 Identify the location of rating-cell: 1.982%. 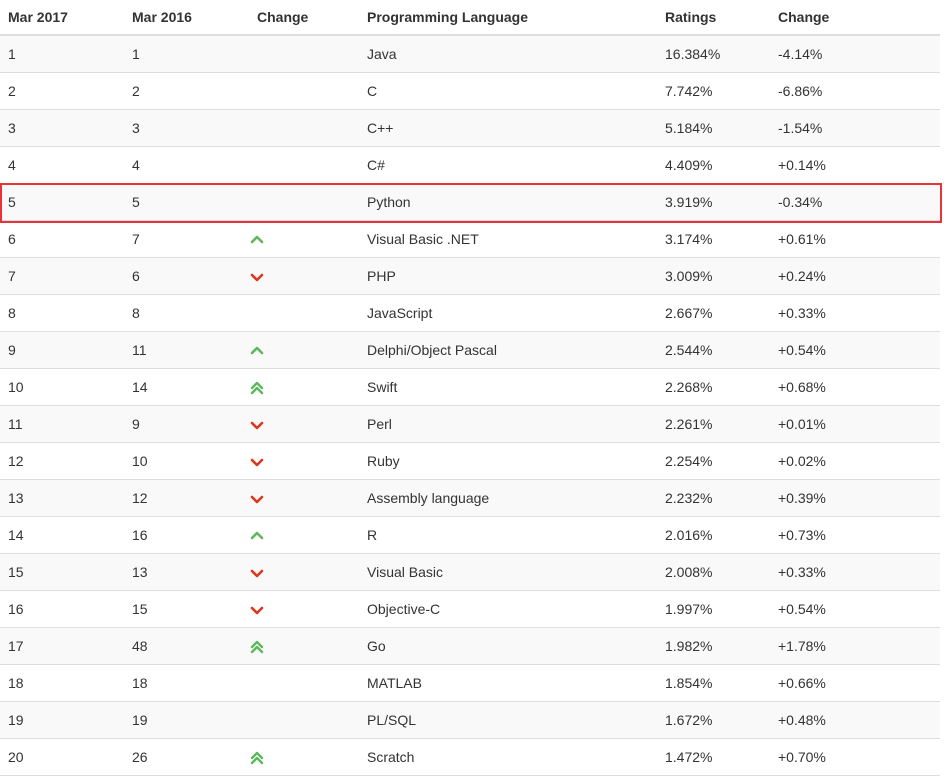
(713, 646).